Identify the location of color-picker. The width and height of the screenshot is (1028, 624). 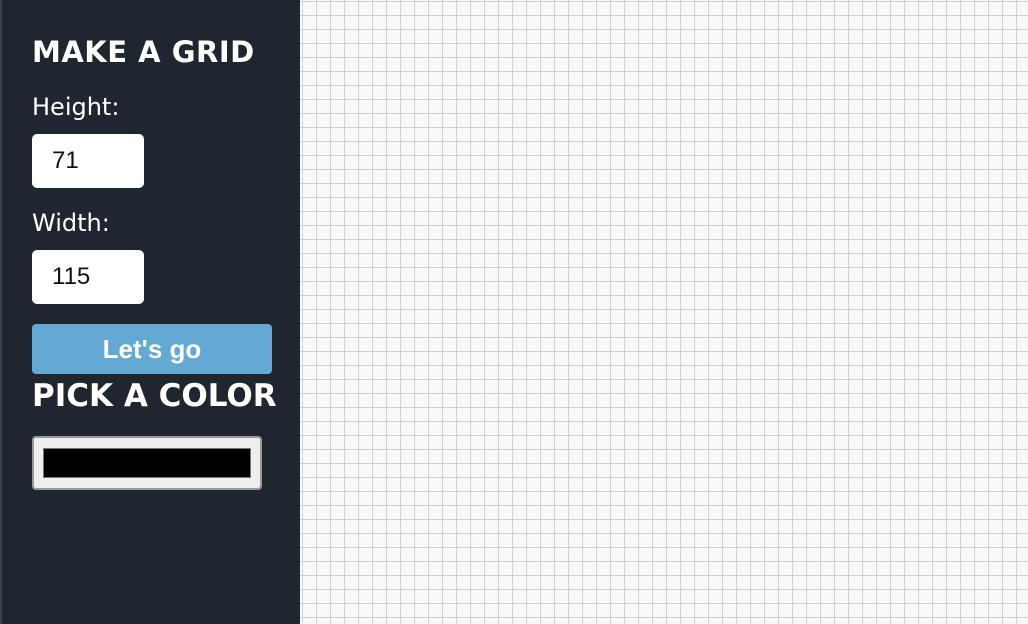
(147, 463).